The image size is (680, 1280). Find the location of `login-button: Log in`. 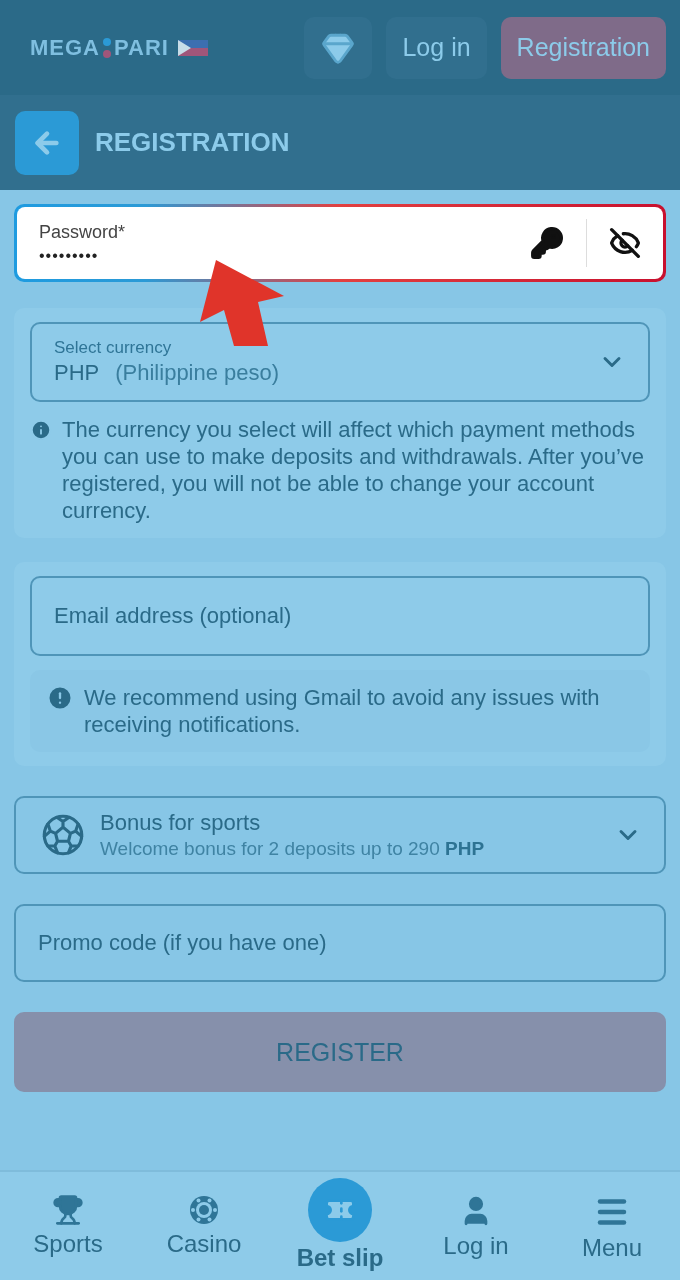

login-button: Log in is located at coordinates (436, 47).